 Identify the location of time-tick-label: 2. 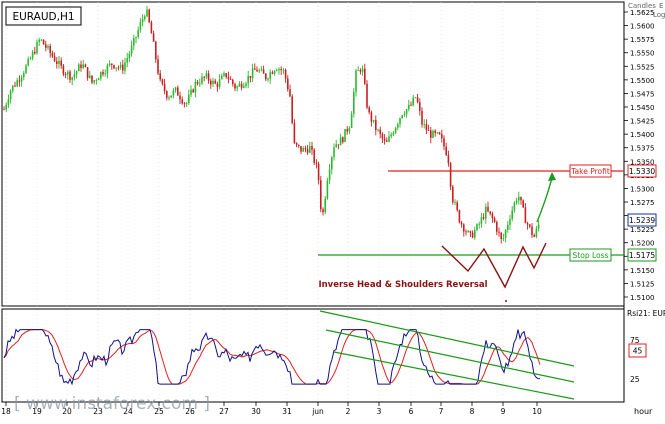
(348, 411).